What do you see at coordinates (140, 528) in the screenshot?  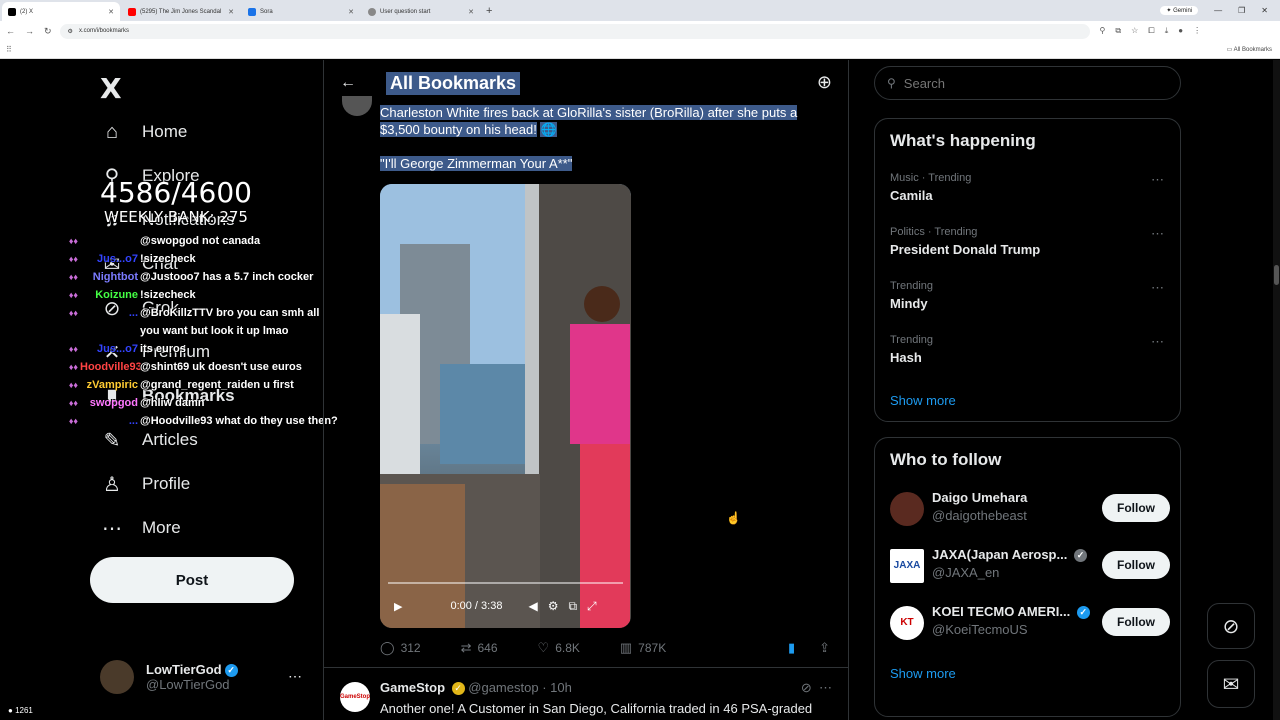 I see `sidebar-item-more: ⋯ More` at bounding box center [140, 528].